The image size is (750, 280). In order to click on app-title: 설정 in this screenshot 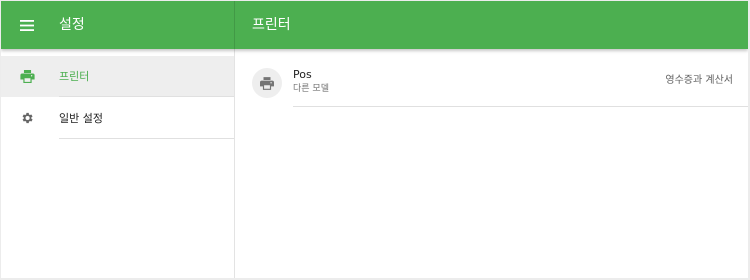, I will do `click(72, 25)`.